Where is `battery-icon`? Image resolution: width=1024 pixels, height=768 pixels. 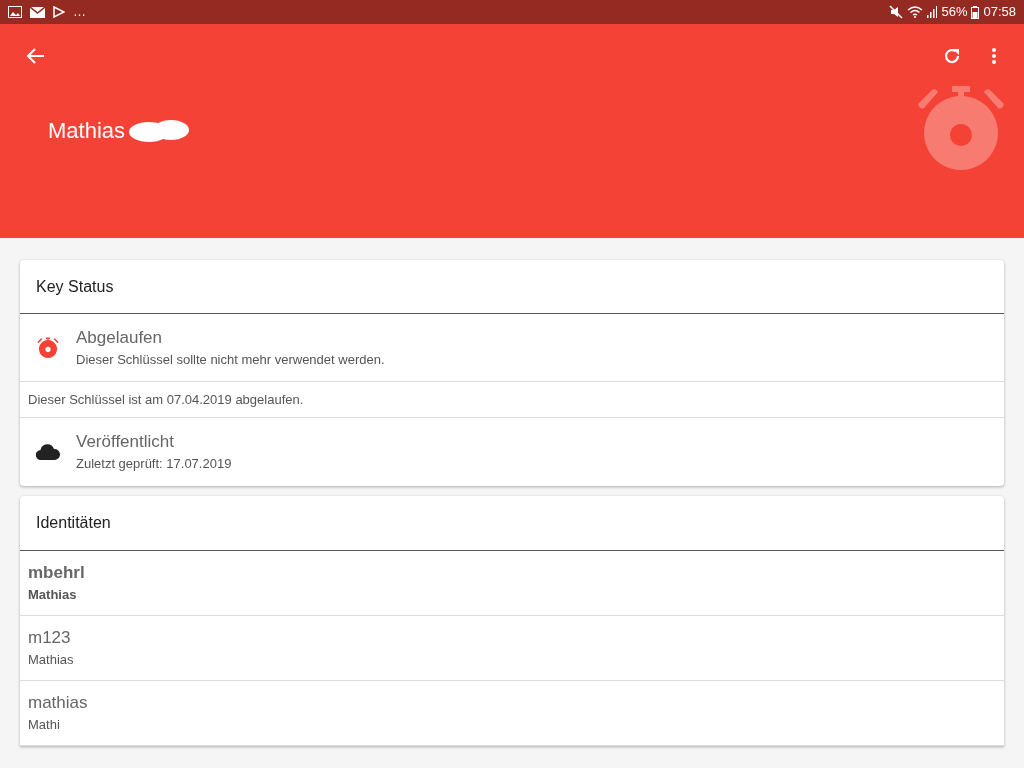
battery-icon is located at coordinates (975, 12).